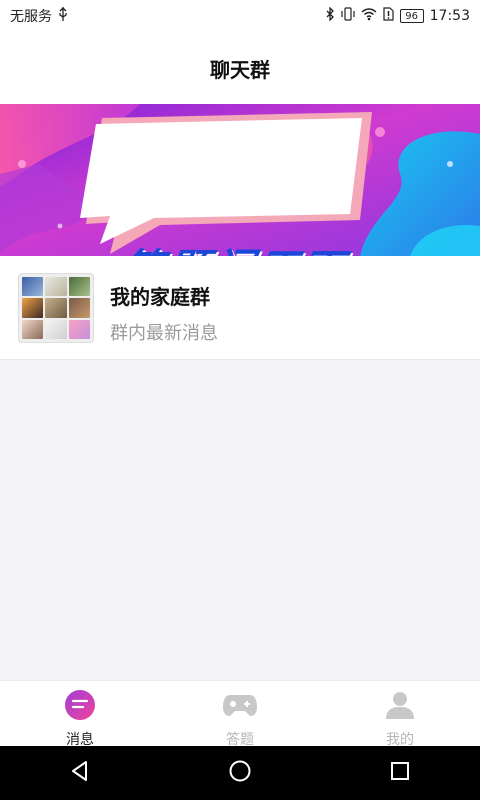 This screenshot has width=480, height=800. What do you see at coordinates (164, 333) in the screenshot?
I see `chat-preview: 群内最新消息` at bounding box center [164, 333].